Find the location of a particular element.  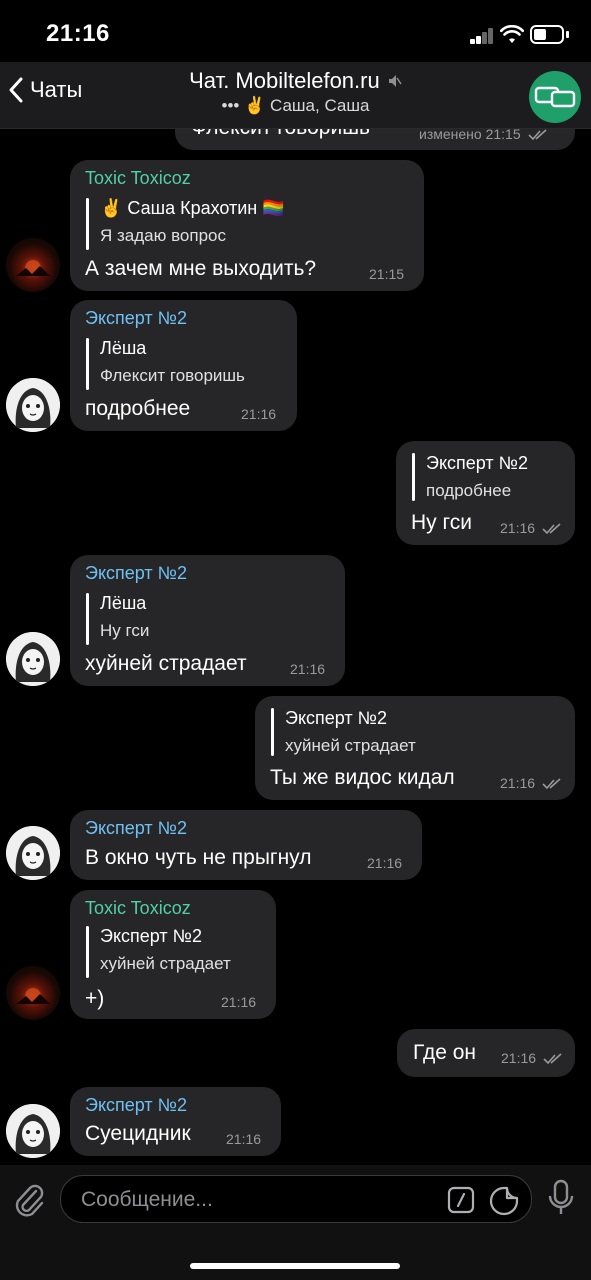

paperclip-icon is located at coordinates (29, 1200).